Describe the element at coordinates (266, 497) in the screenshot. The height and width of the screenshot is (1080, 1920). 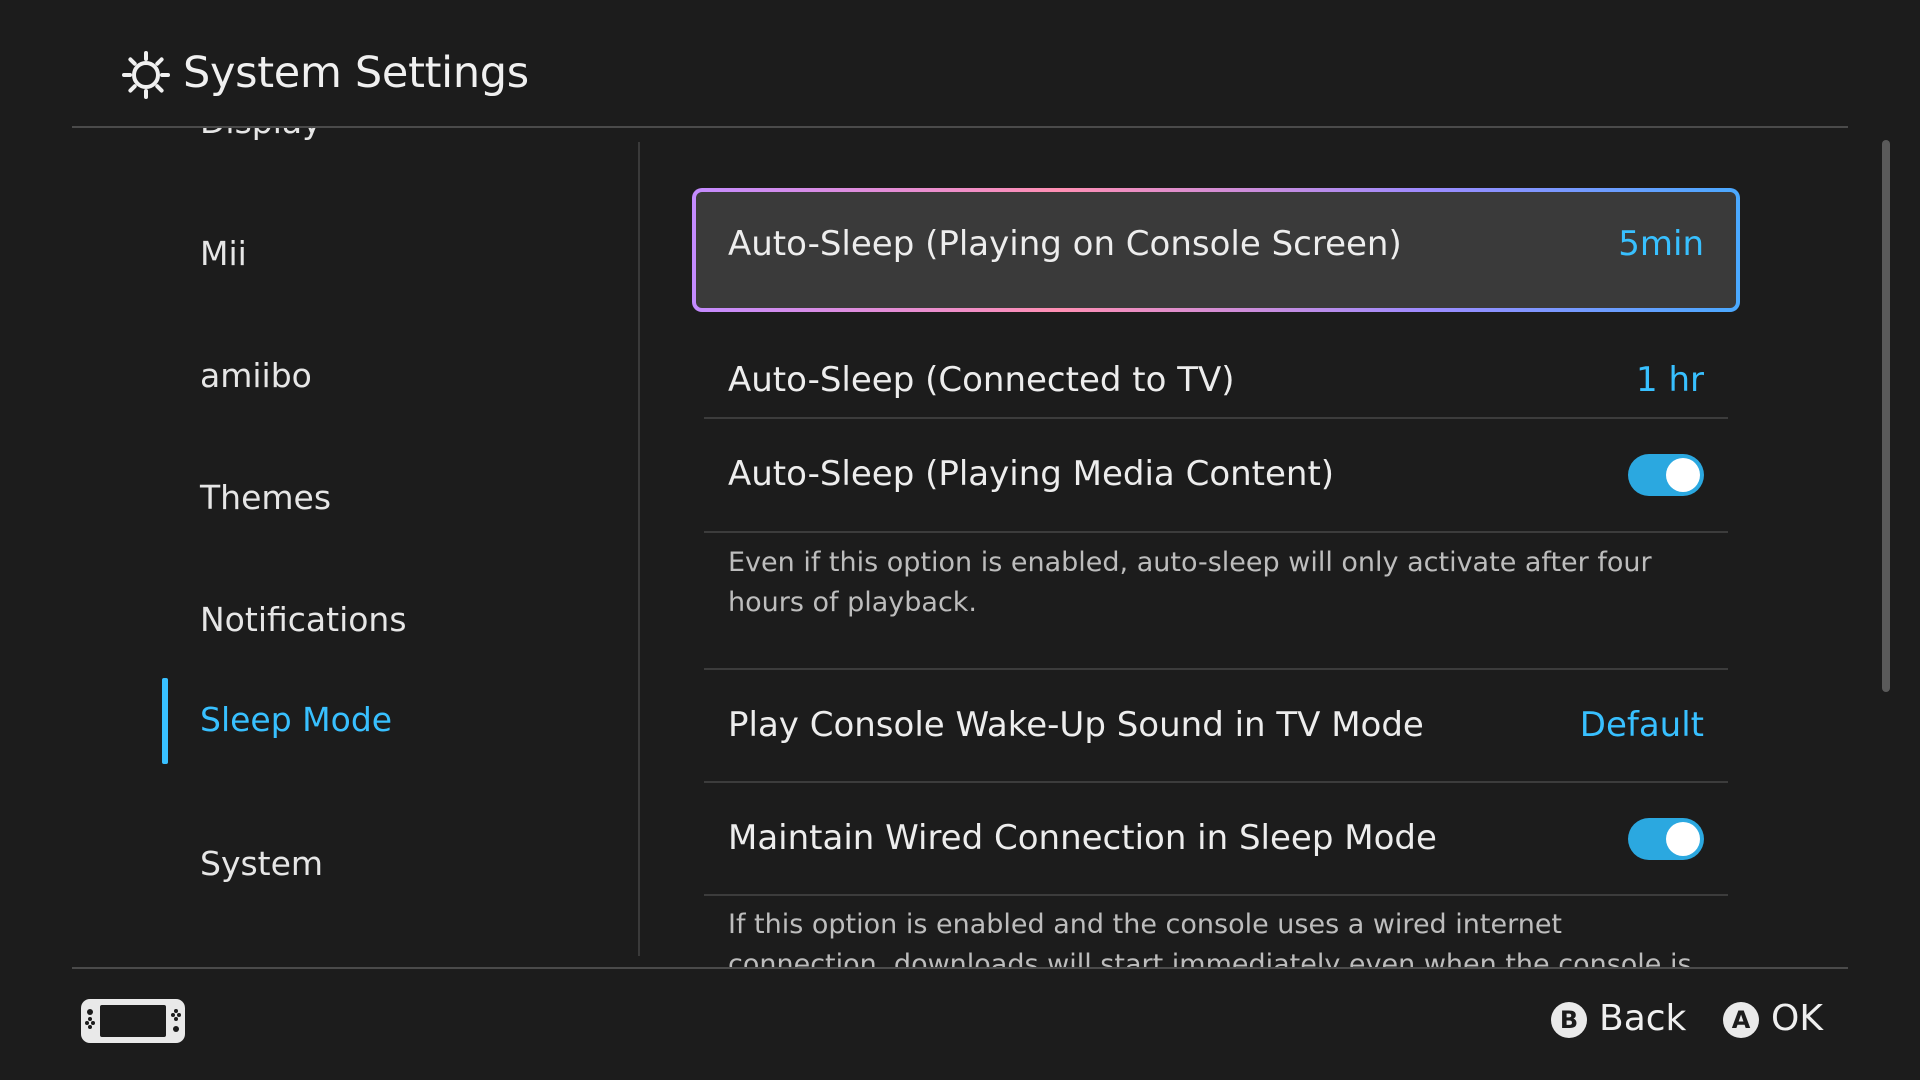
I see `sidebar-item-label: Themes` at that location.